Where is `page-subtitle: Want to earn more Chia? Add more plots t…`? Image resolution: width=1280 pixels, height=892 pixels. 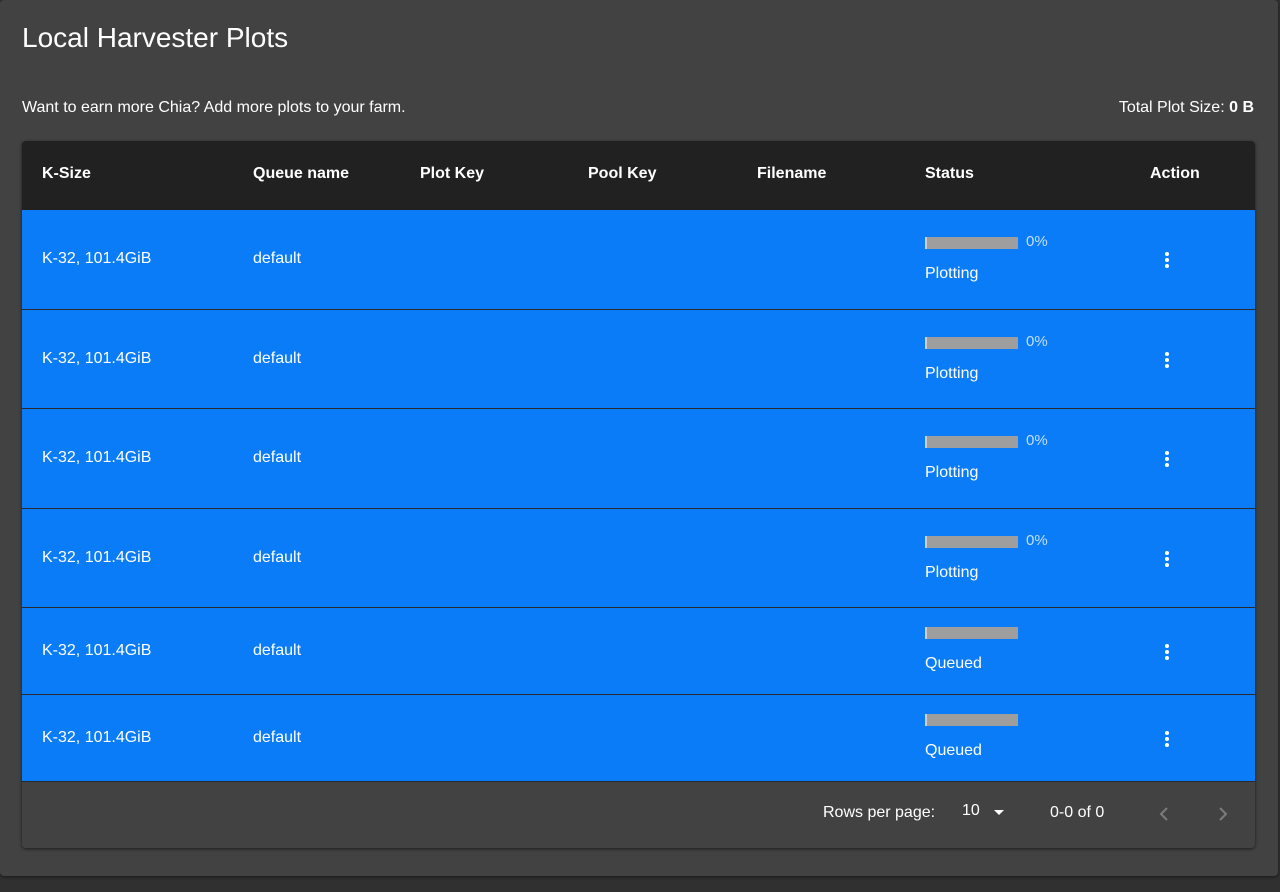
page-subtitle: Want to earn more Chia? Add more plots t… is located at coordinates (214, 107).